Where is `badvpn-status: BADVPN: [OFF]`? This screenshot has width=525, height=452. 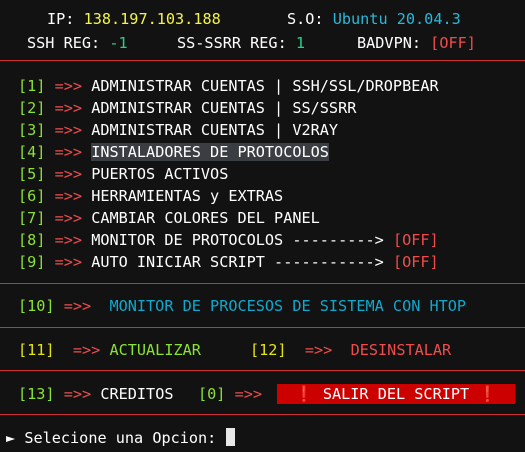
badvpn-status: BADVPN: [OFF] is located at coordinates (416, 43).